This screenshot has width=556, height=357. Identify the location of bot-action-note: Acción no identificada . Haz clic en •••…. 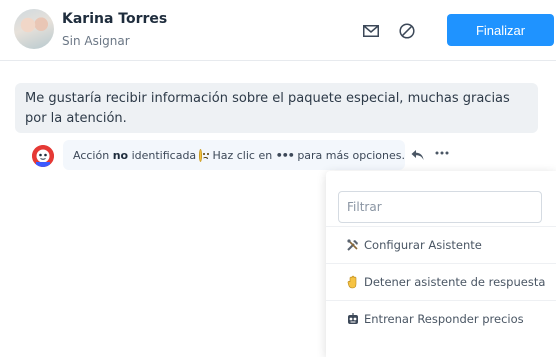
(234, 155).